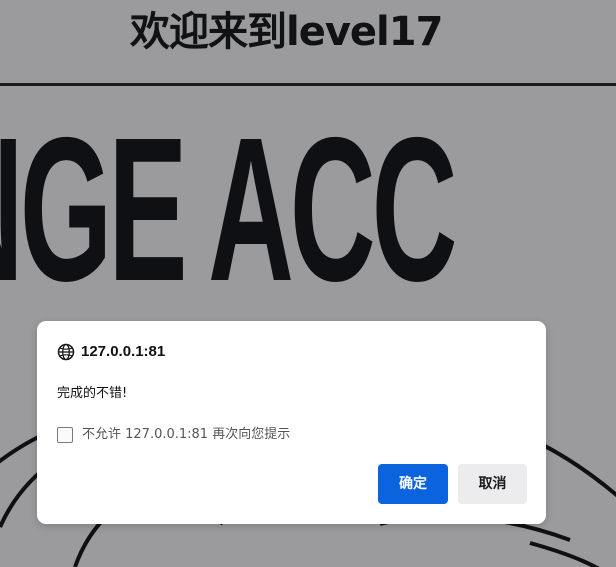 Image resolution: width=616 pixels, height=567 pixels. I want to click on suppress-dialogs-option: 不允许 127.0.0.1:81 再次向您提示, so click(173, 435).